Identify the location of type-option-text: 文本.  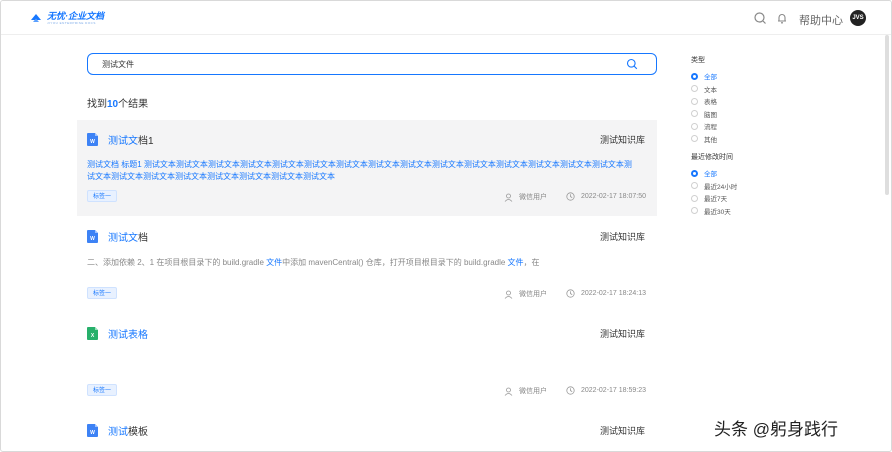
(704, 89).